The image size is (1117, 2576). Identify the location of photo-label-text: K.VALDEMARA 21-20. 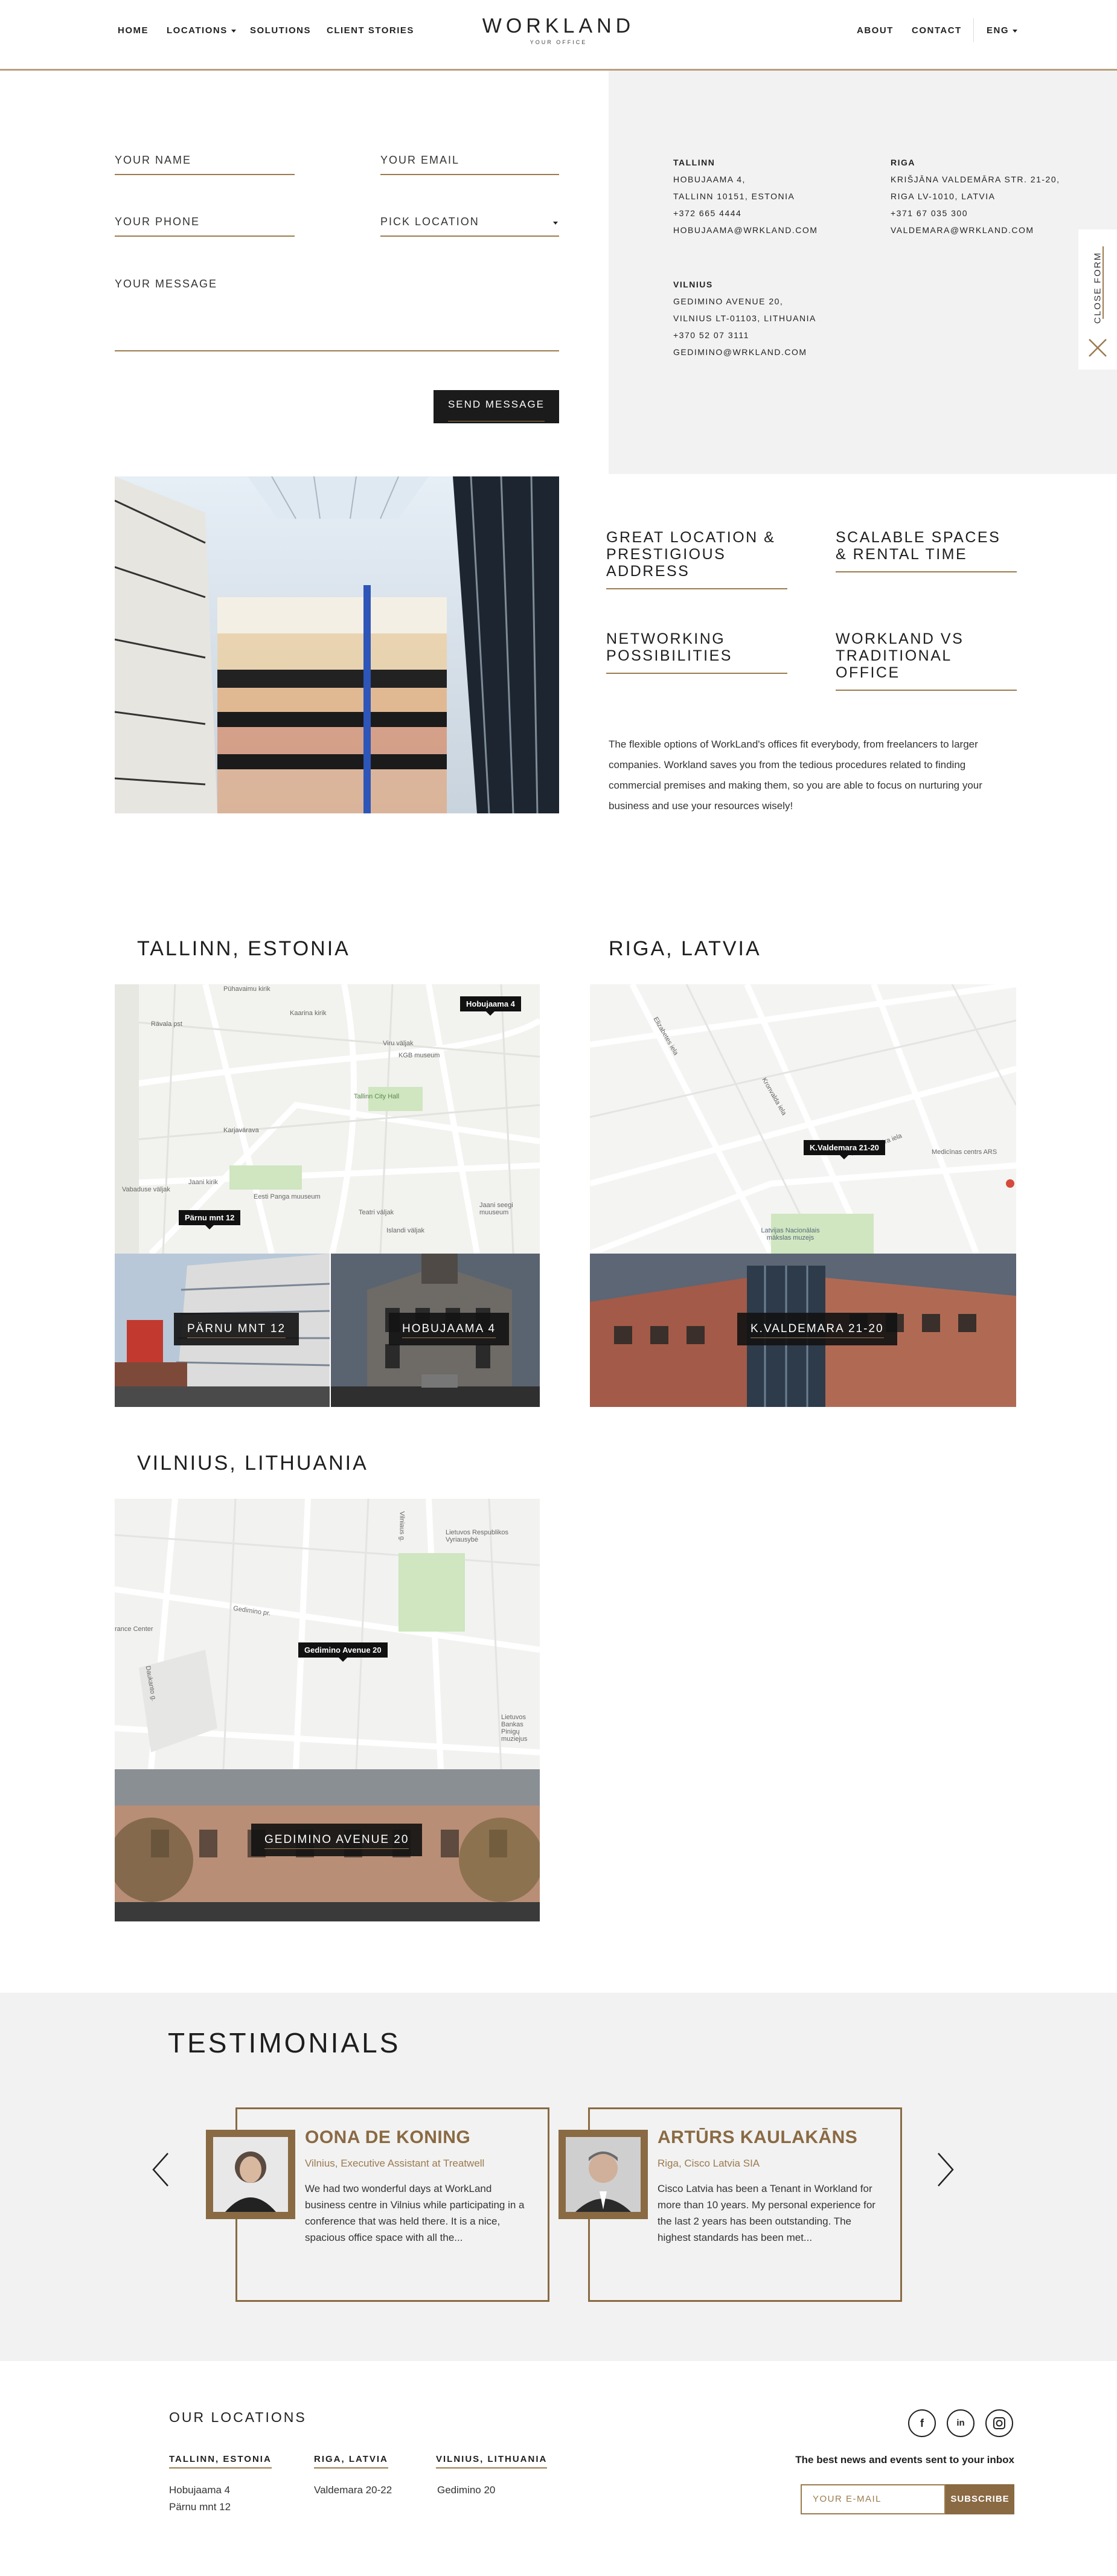
(817, 1330).